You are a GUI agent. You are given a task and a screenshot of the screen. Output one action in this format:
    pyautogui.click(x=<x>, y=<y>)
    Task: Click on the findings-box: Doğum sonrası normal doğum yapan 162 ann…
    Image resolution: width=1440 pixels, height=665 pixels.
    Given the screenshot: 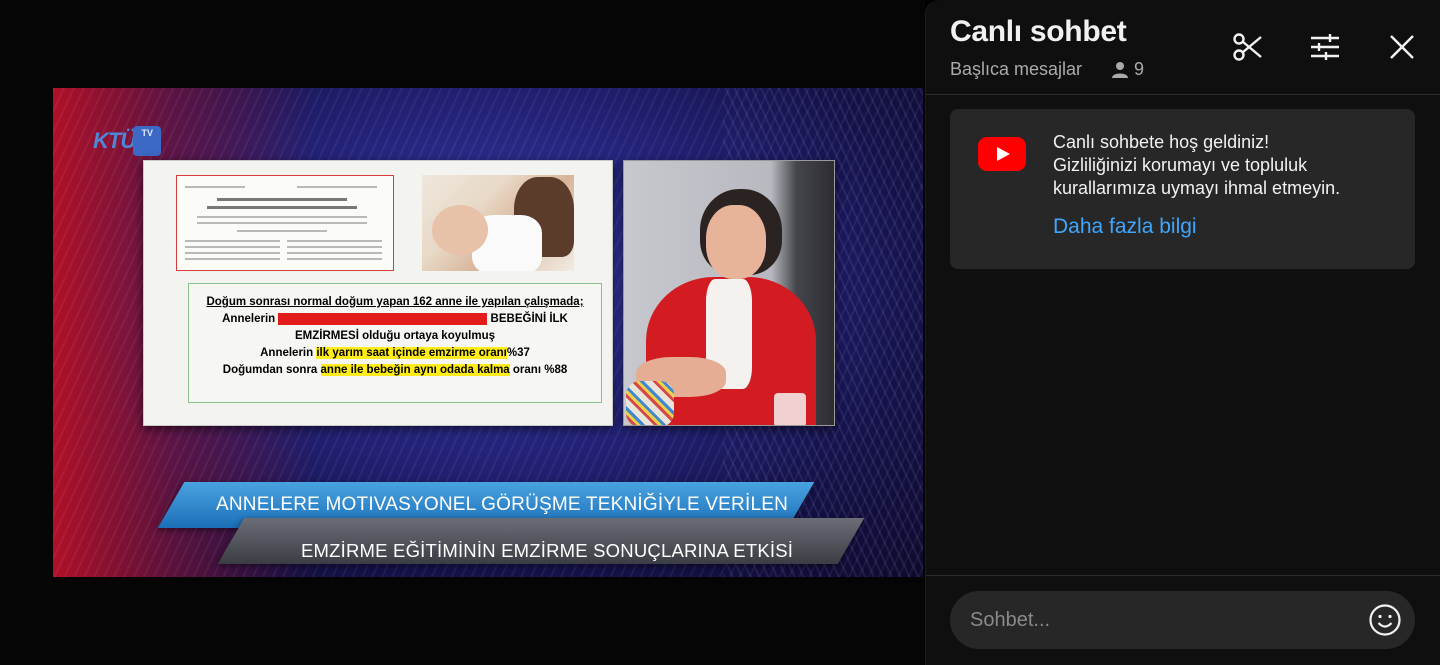 What is the action you would take?
    pyautogui.click(x=395, y=343)
    